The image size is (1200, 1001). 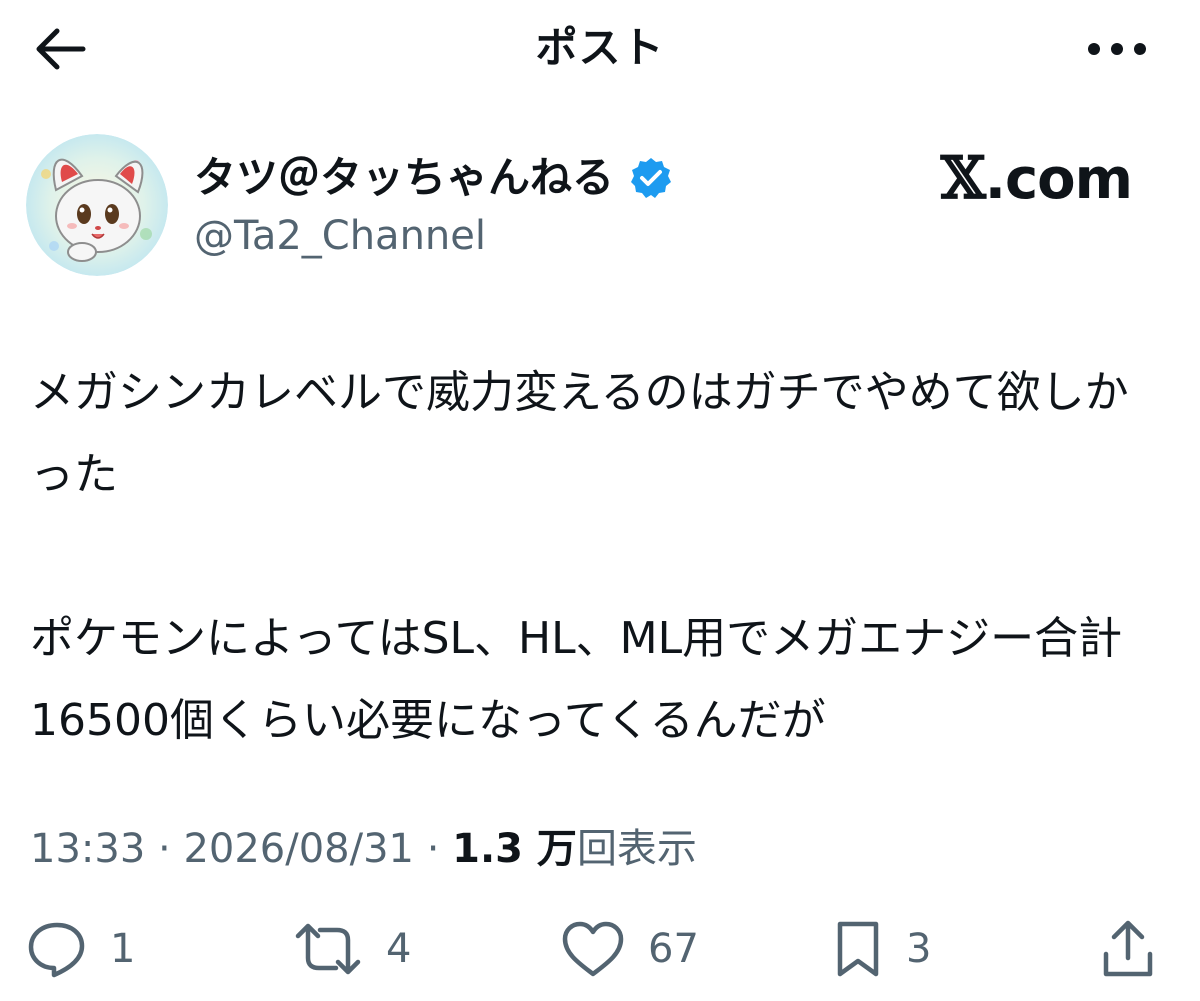 What do you see at coordinates (636, 849) in the screenshot?
I see `views-label: 回表示` at bounding box center [636, 849].